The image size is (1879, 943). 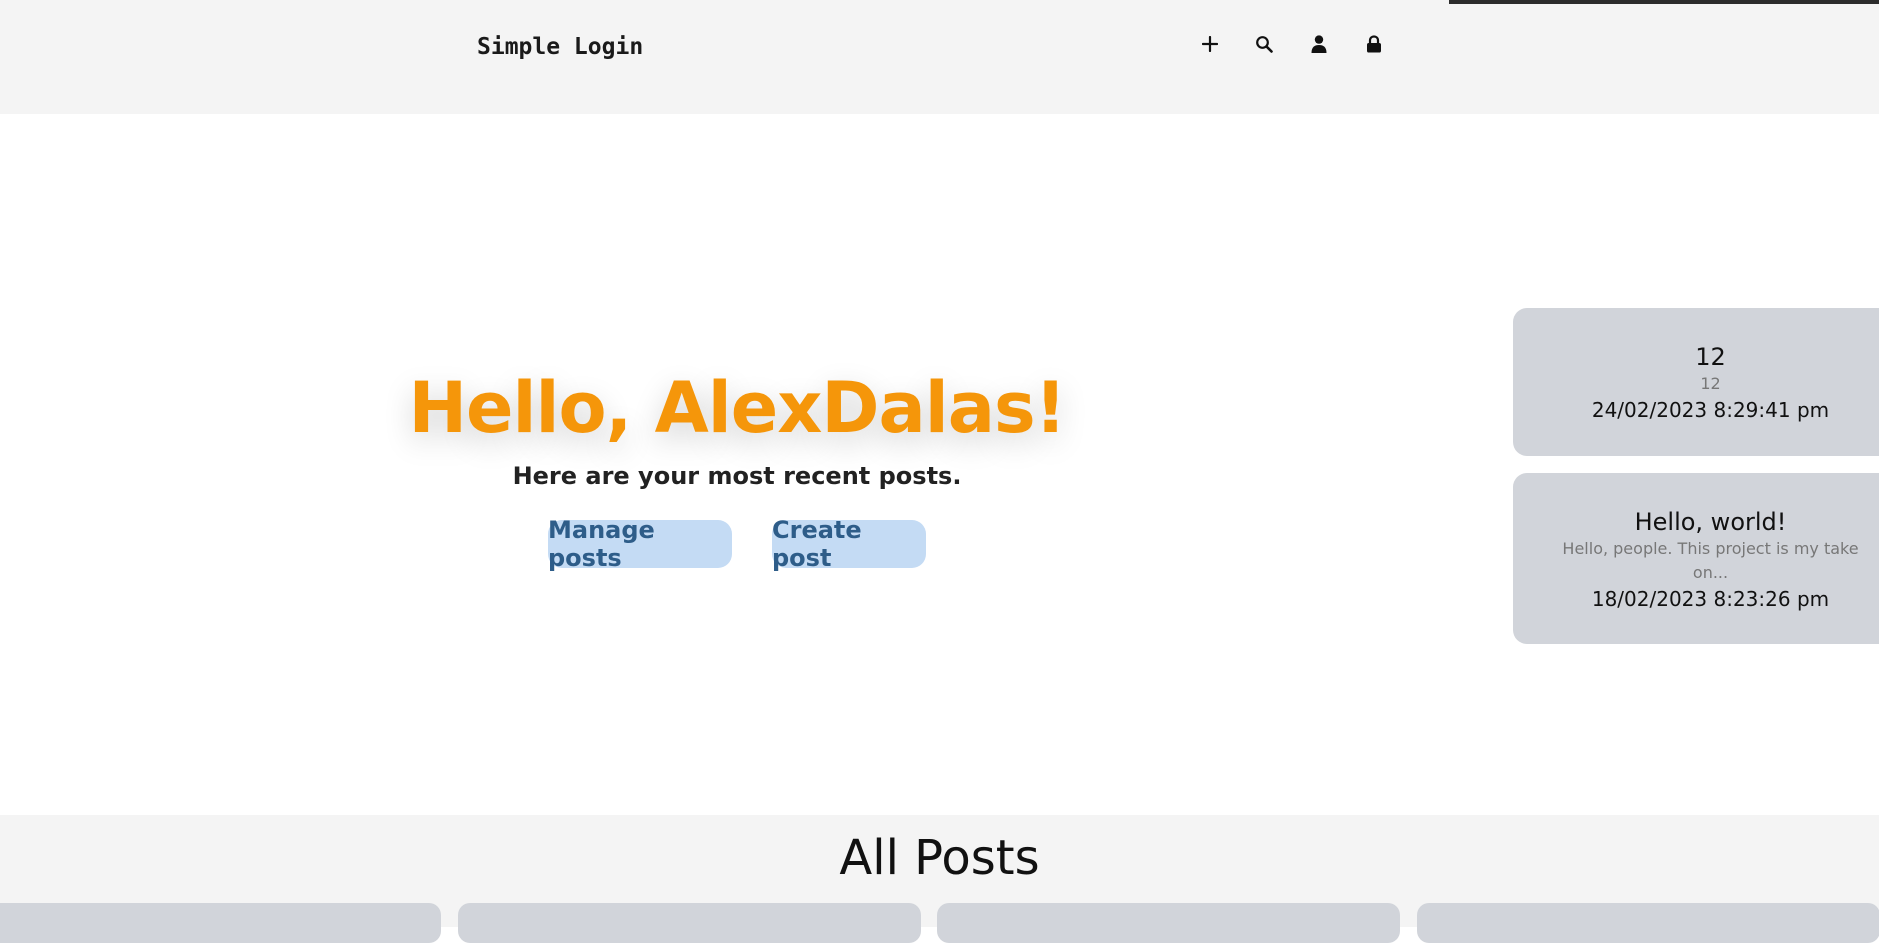 What do you see at coordinates (1664, 2) in the screenshot?
I see `top-accent-bar` at bounding box center [1664, 2].